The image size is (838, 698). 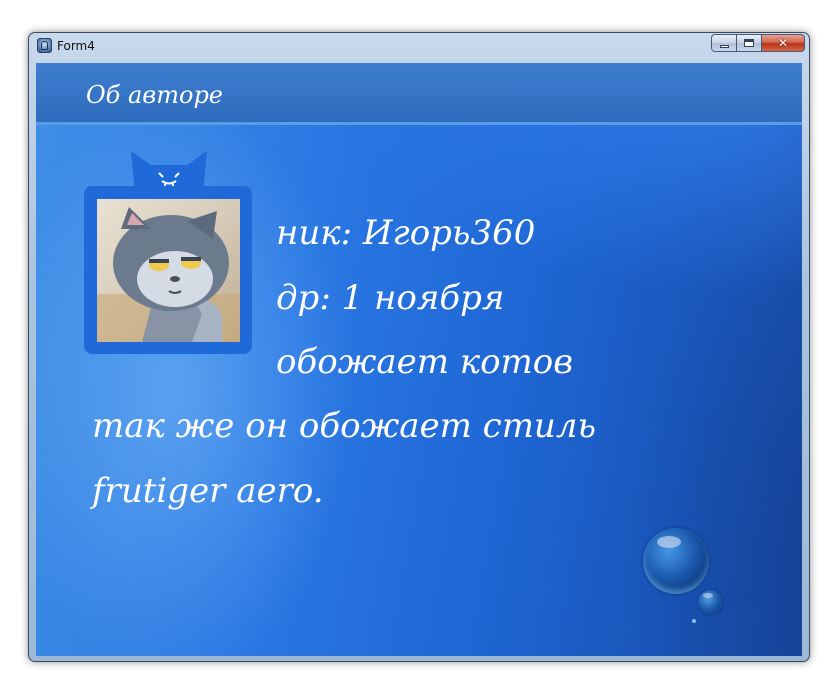 I want to click on about-text-line-2: frutiger aero., so click(x=208, y=491).